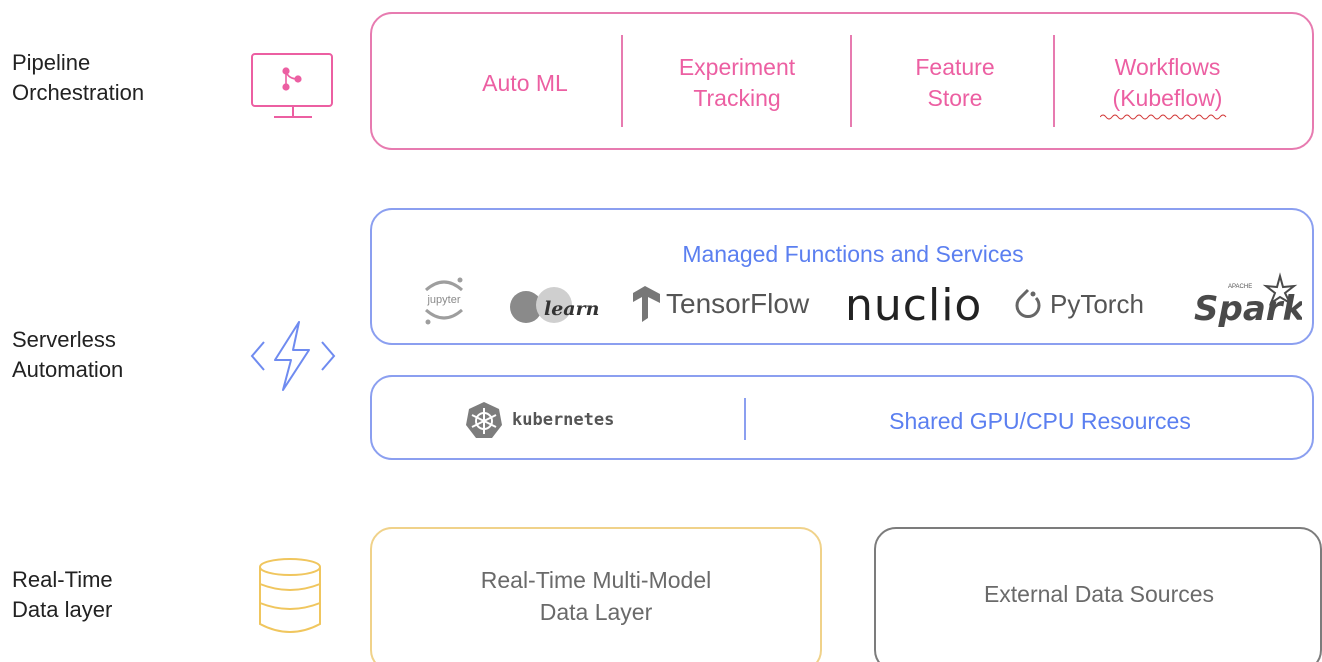 This screenshot has height=662, width=1322. I want to click on pytorch-logo: PyTorch, so click(1077, 304).